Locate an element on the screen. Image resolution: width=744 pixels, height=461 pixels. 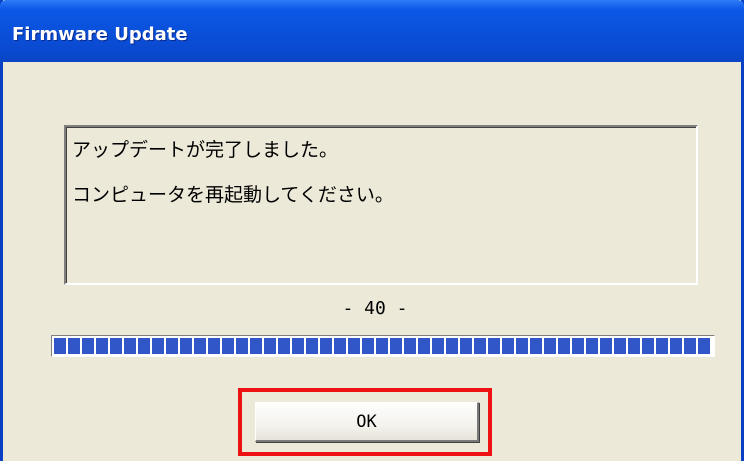
progress-bar is located at coordinates (383, 346).